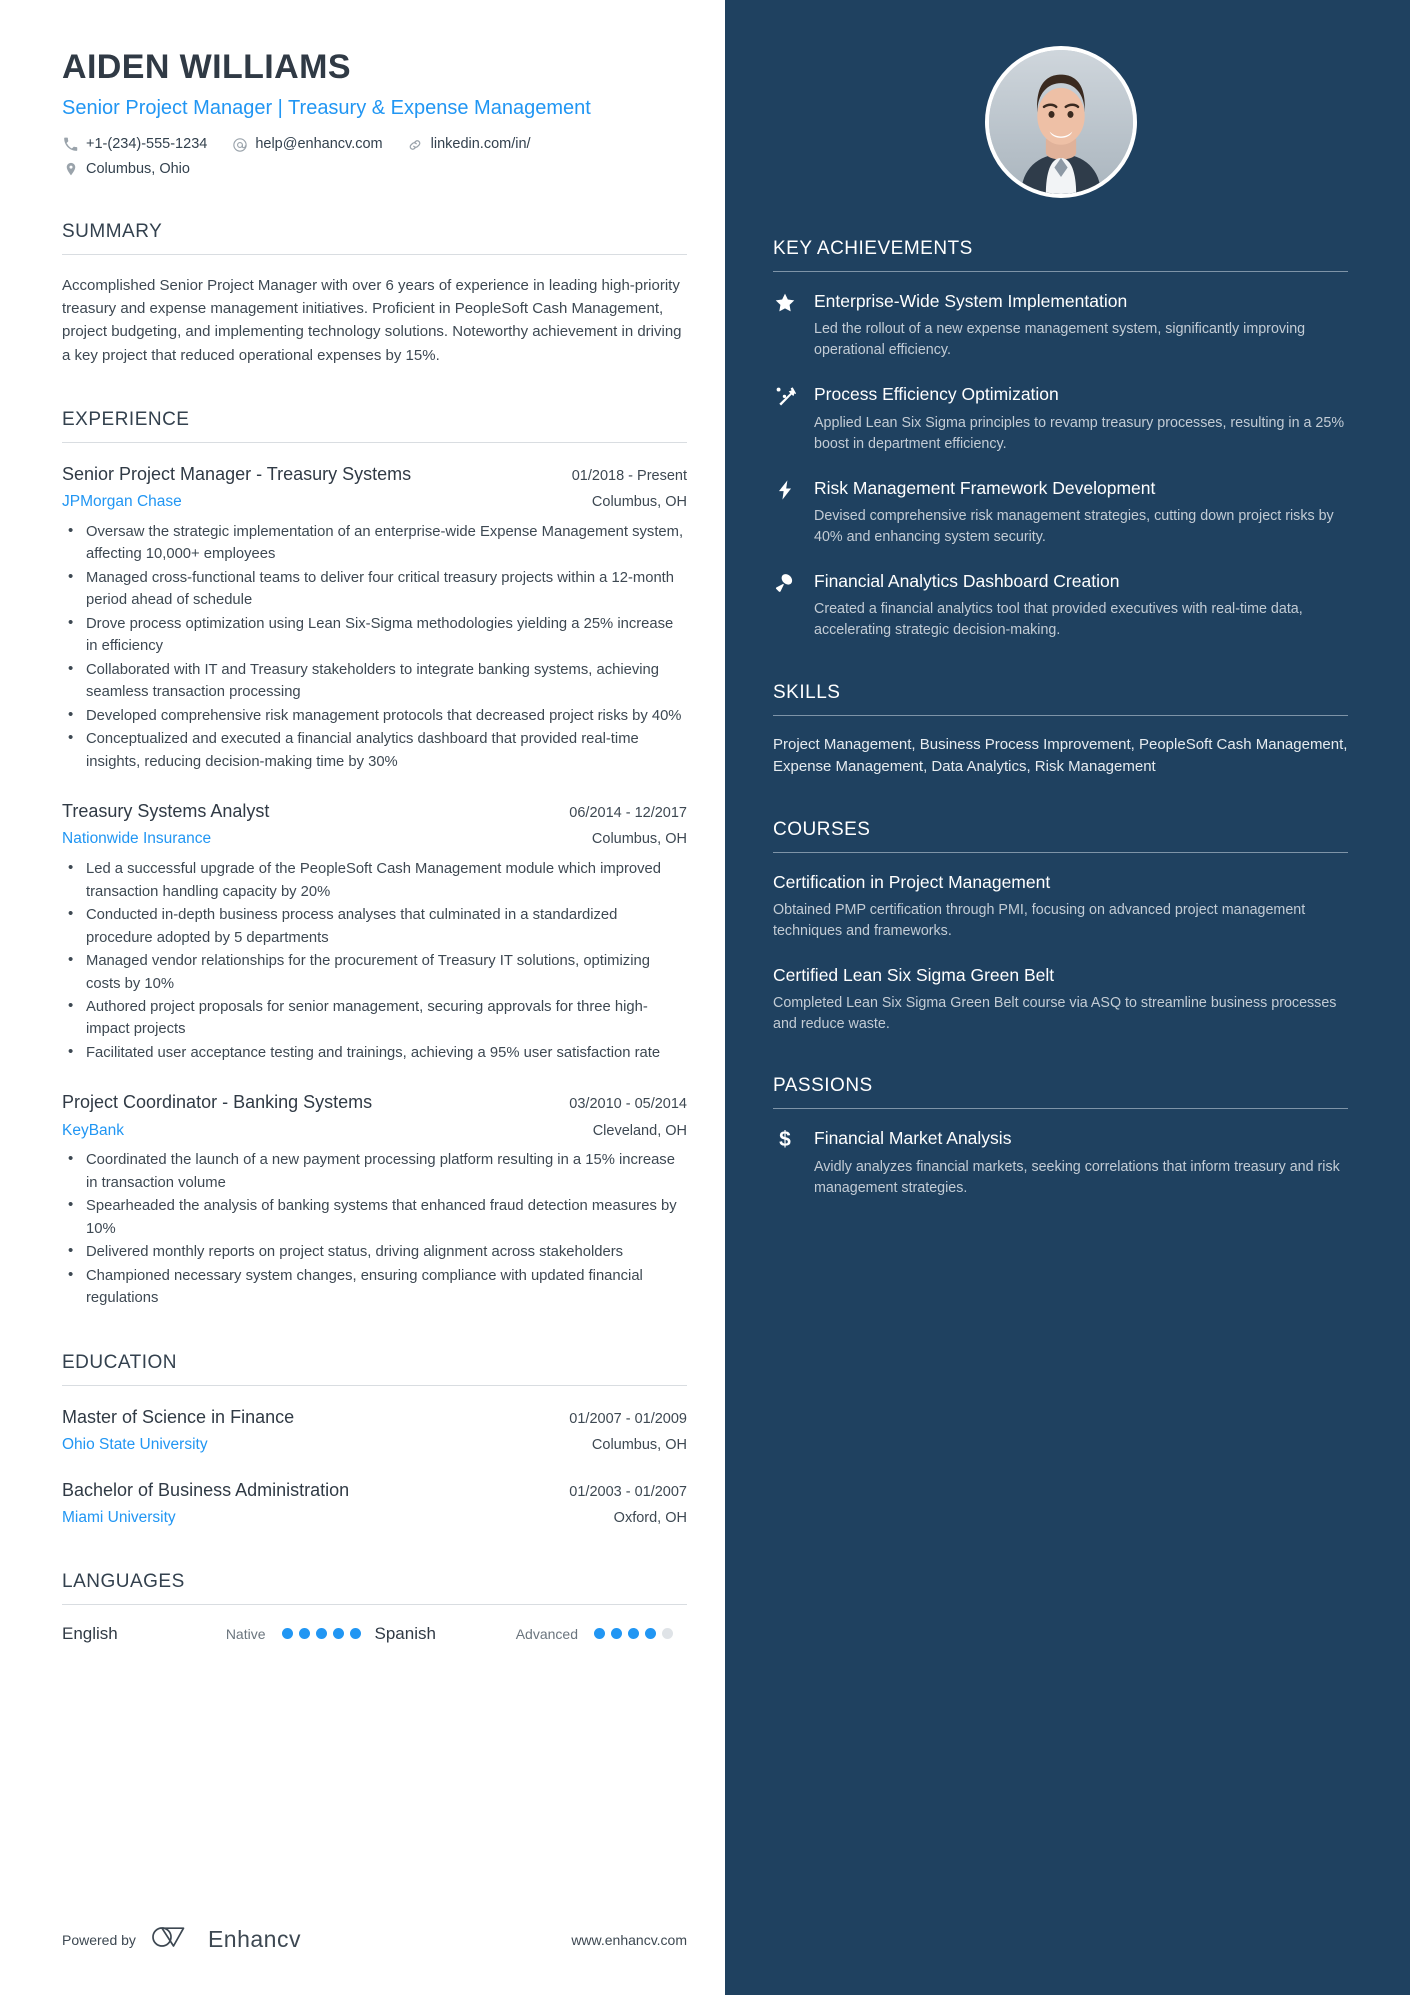 The height and width of the screenshot is (1995, 1410). Describe the element at coordinates (374, 837) in the screenshot. I see `experience-entry-subheader: Nationwide Insurance Columbus, OH` at that location.